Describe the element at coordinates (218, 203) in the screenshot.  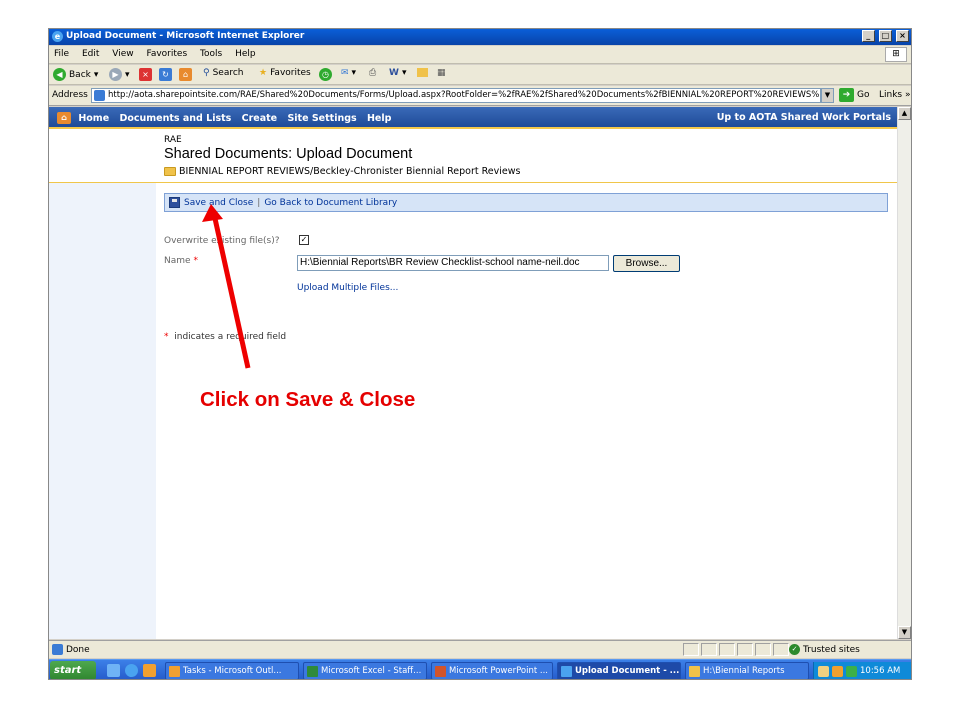
I see `save-and-close-button: Save and Close` at that location.